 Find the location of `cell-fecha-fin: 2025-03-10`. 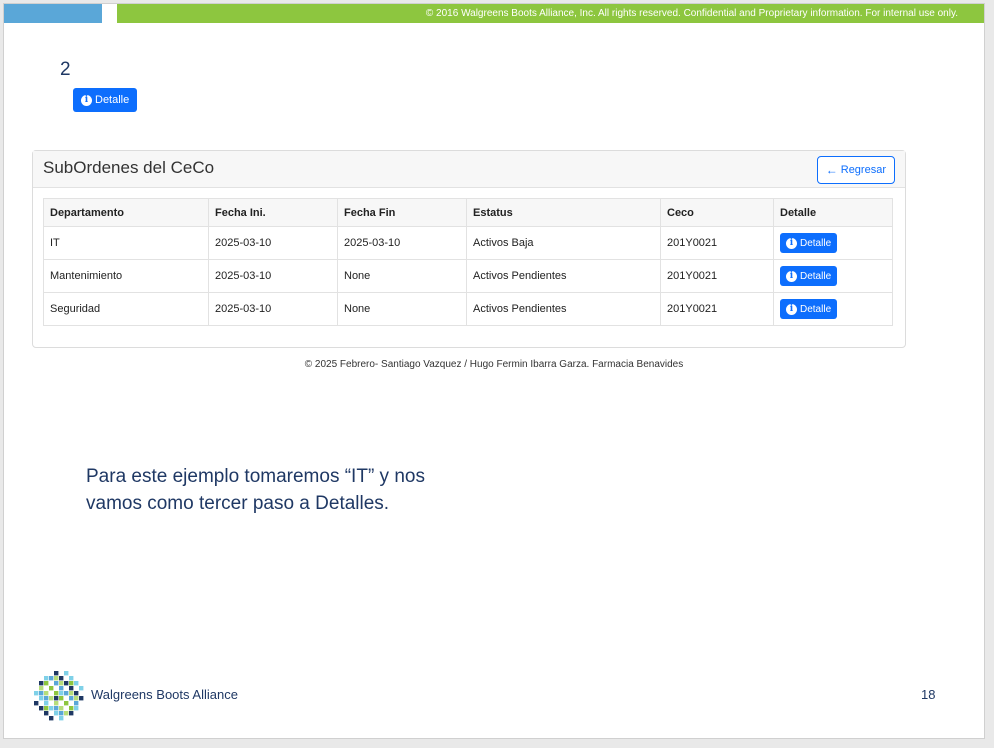

cell-fecha-fin: 2025-03-10 is located at coordinates (402, 243).